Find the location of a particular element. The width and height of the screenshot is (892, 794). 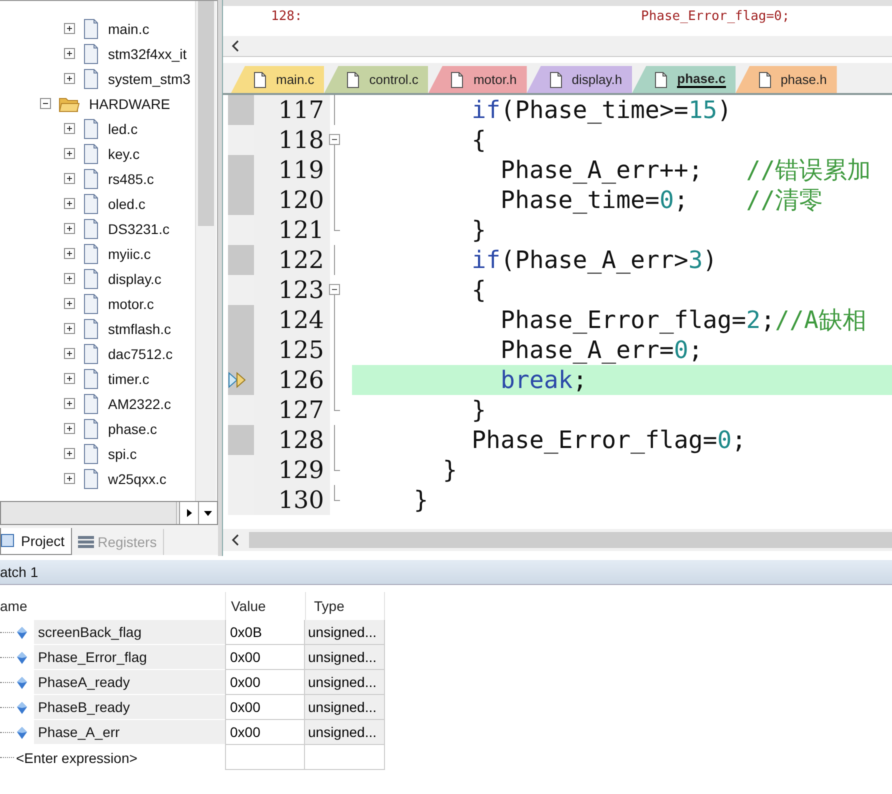

file-label: rs485.c is located at coordinates (131, 178).